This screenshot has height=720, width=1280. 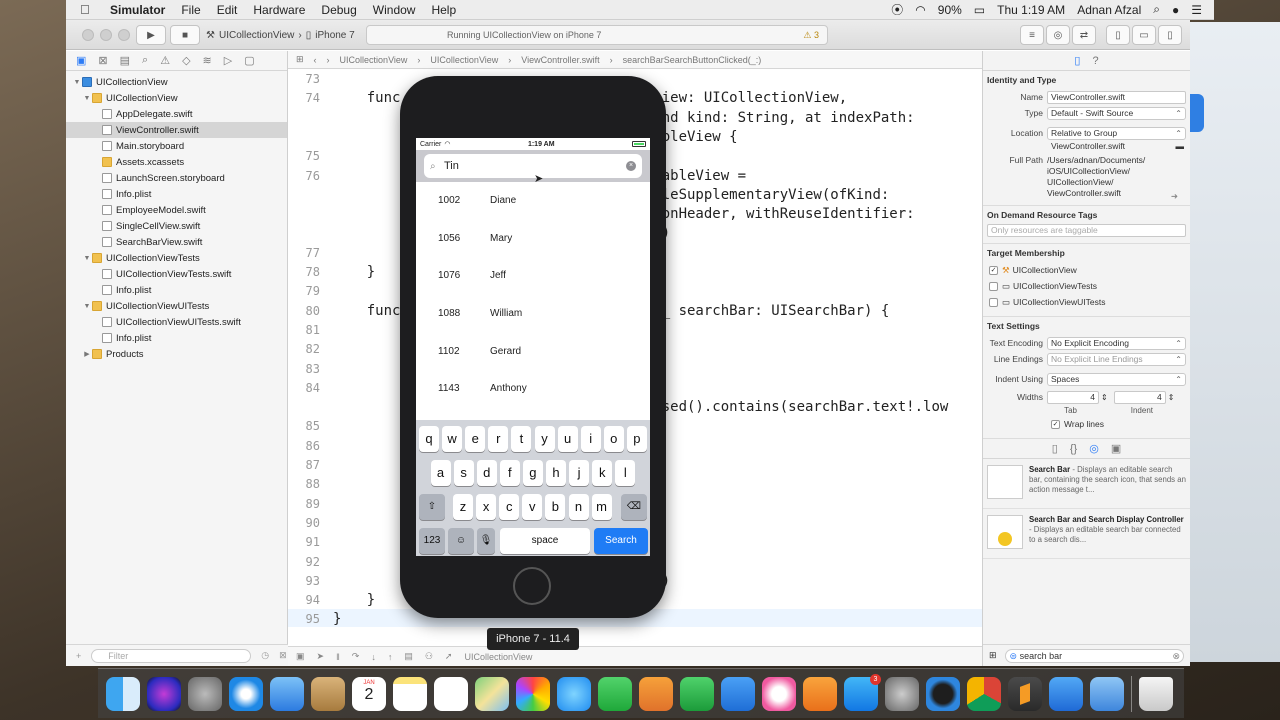 What do you see at coordinates (374, 60) in the screenshot?
I see `breadcrumb-project: UICollectionView` at bounding box center [374, 60].